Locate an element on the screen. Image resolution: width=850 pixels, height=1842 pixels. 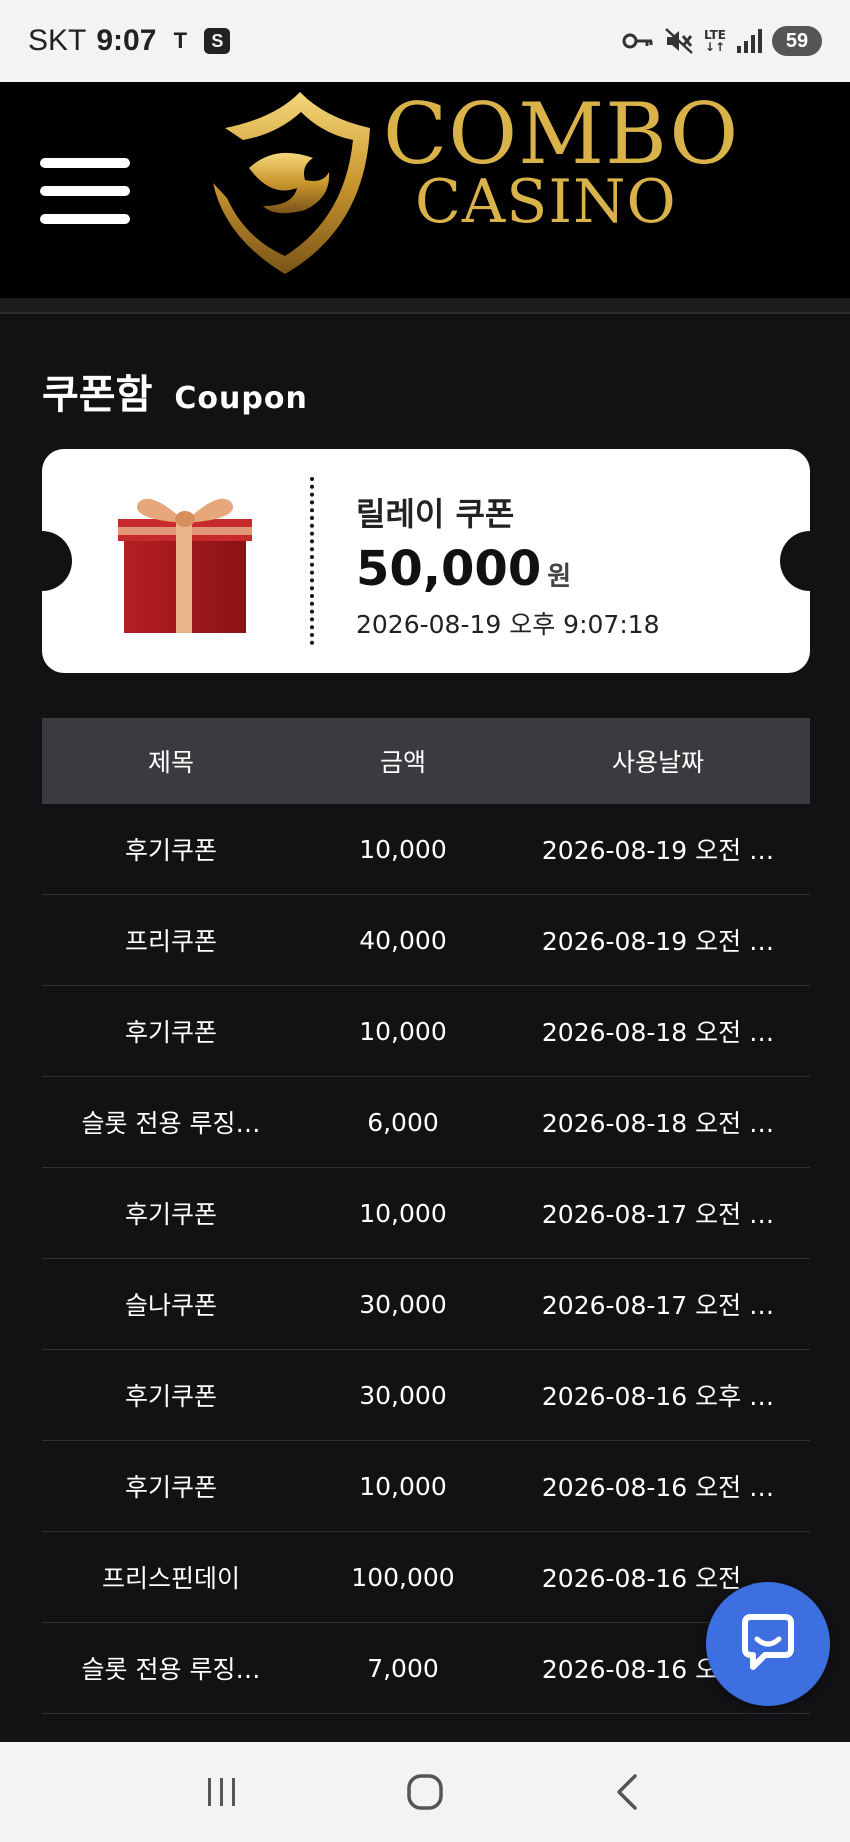
logo-text: COMBO CASINO is located at coordinates (561, 162).